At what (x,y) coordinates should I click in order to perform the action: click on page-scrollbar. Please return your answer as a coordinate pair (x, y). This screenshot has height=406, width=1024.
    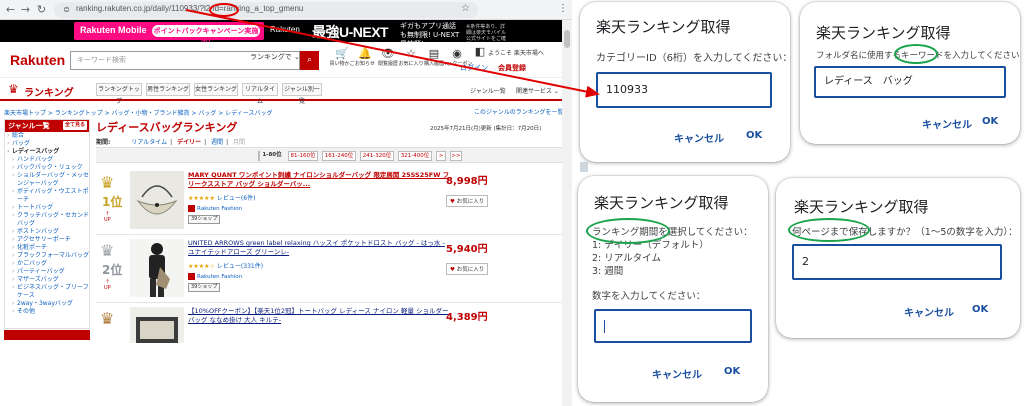
    Looking at the image, I should click on (567, 213).